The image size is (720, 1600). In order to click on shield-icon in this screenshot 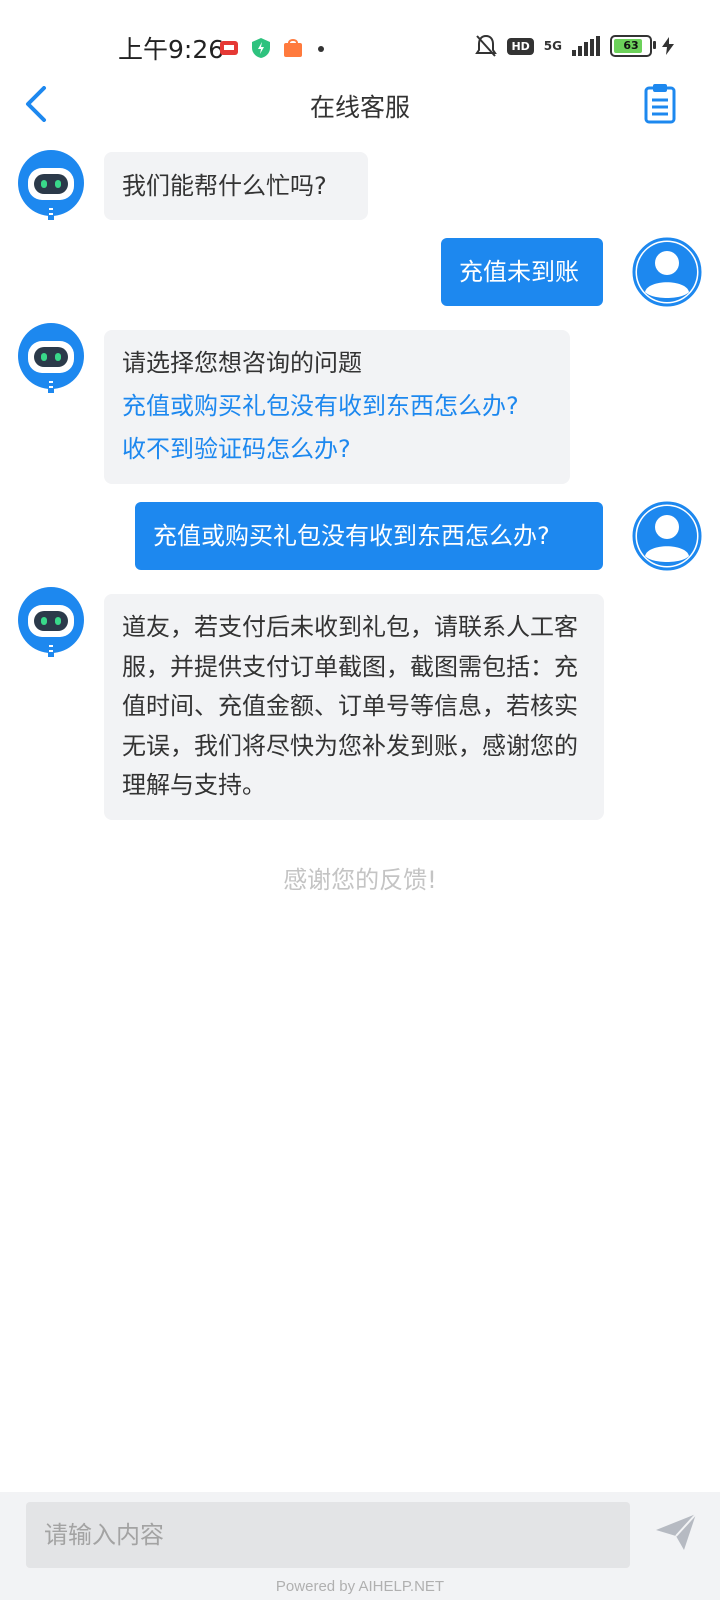, I will do `click(261, 48)`.